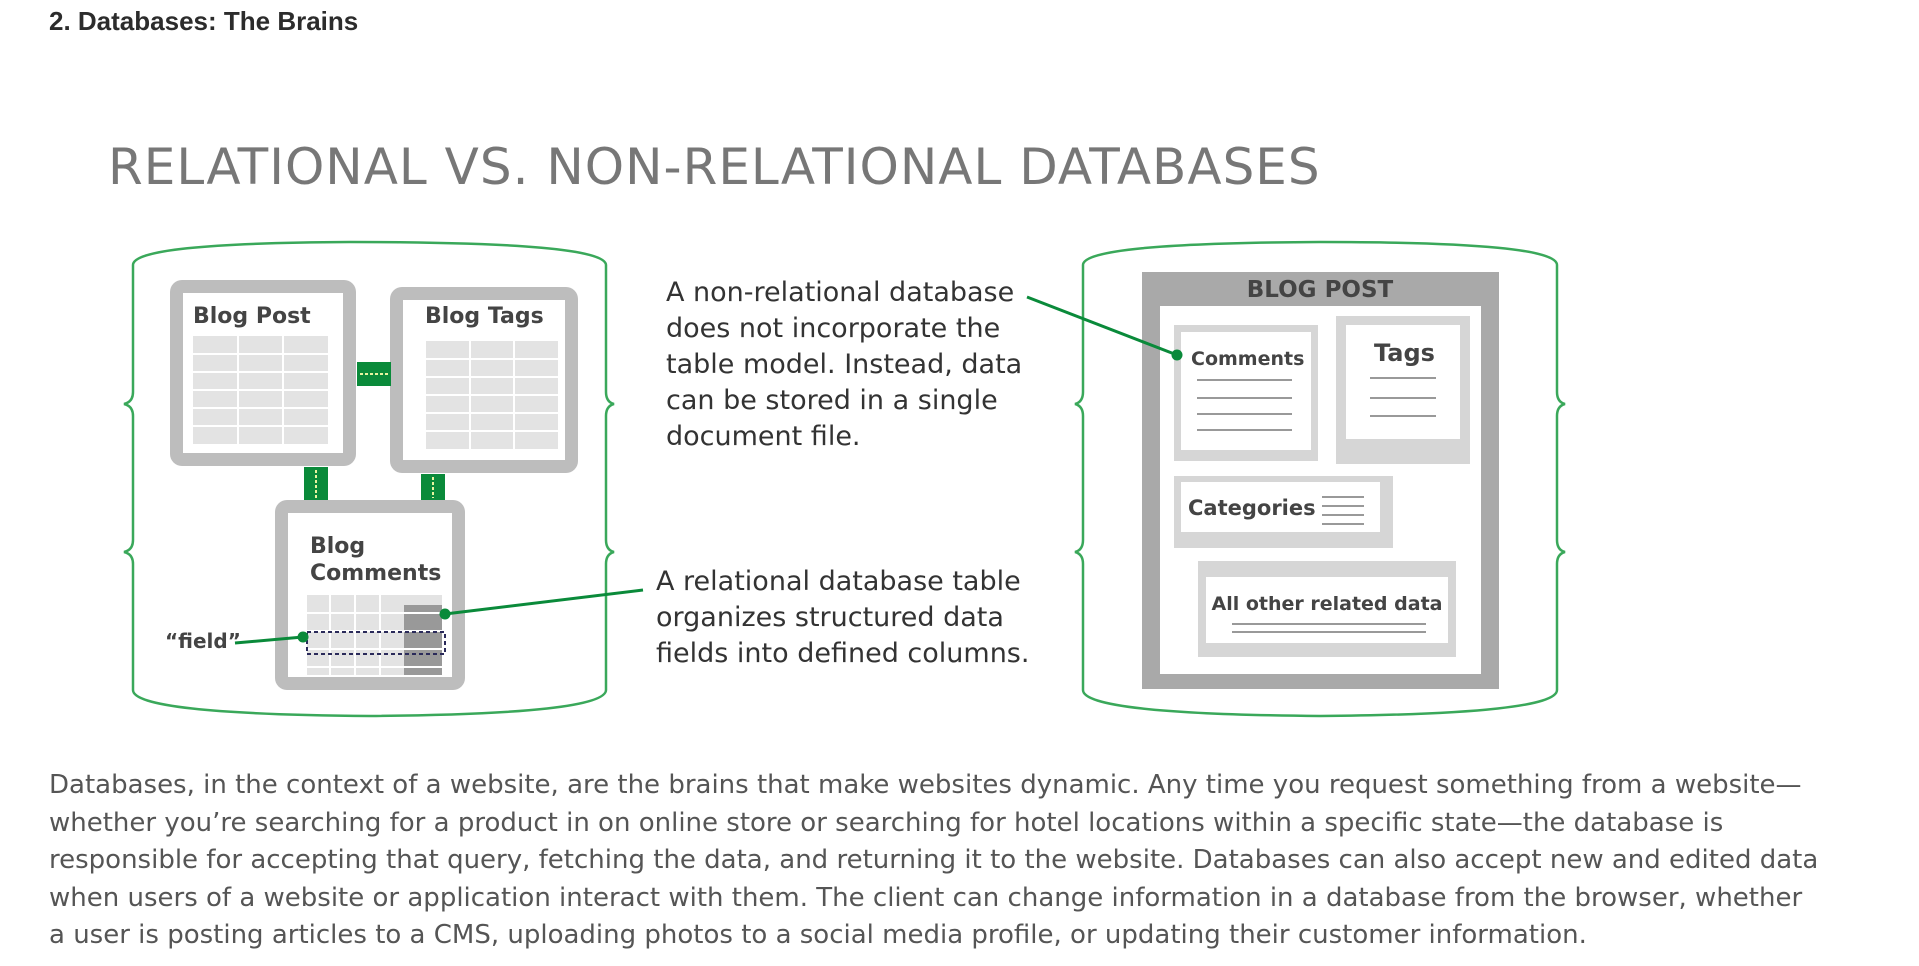  Describe the element at coordinates (843, 653) in the screenshot. I see `callout-line: fields into defined columns.` at that location.